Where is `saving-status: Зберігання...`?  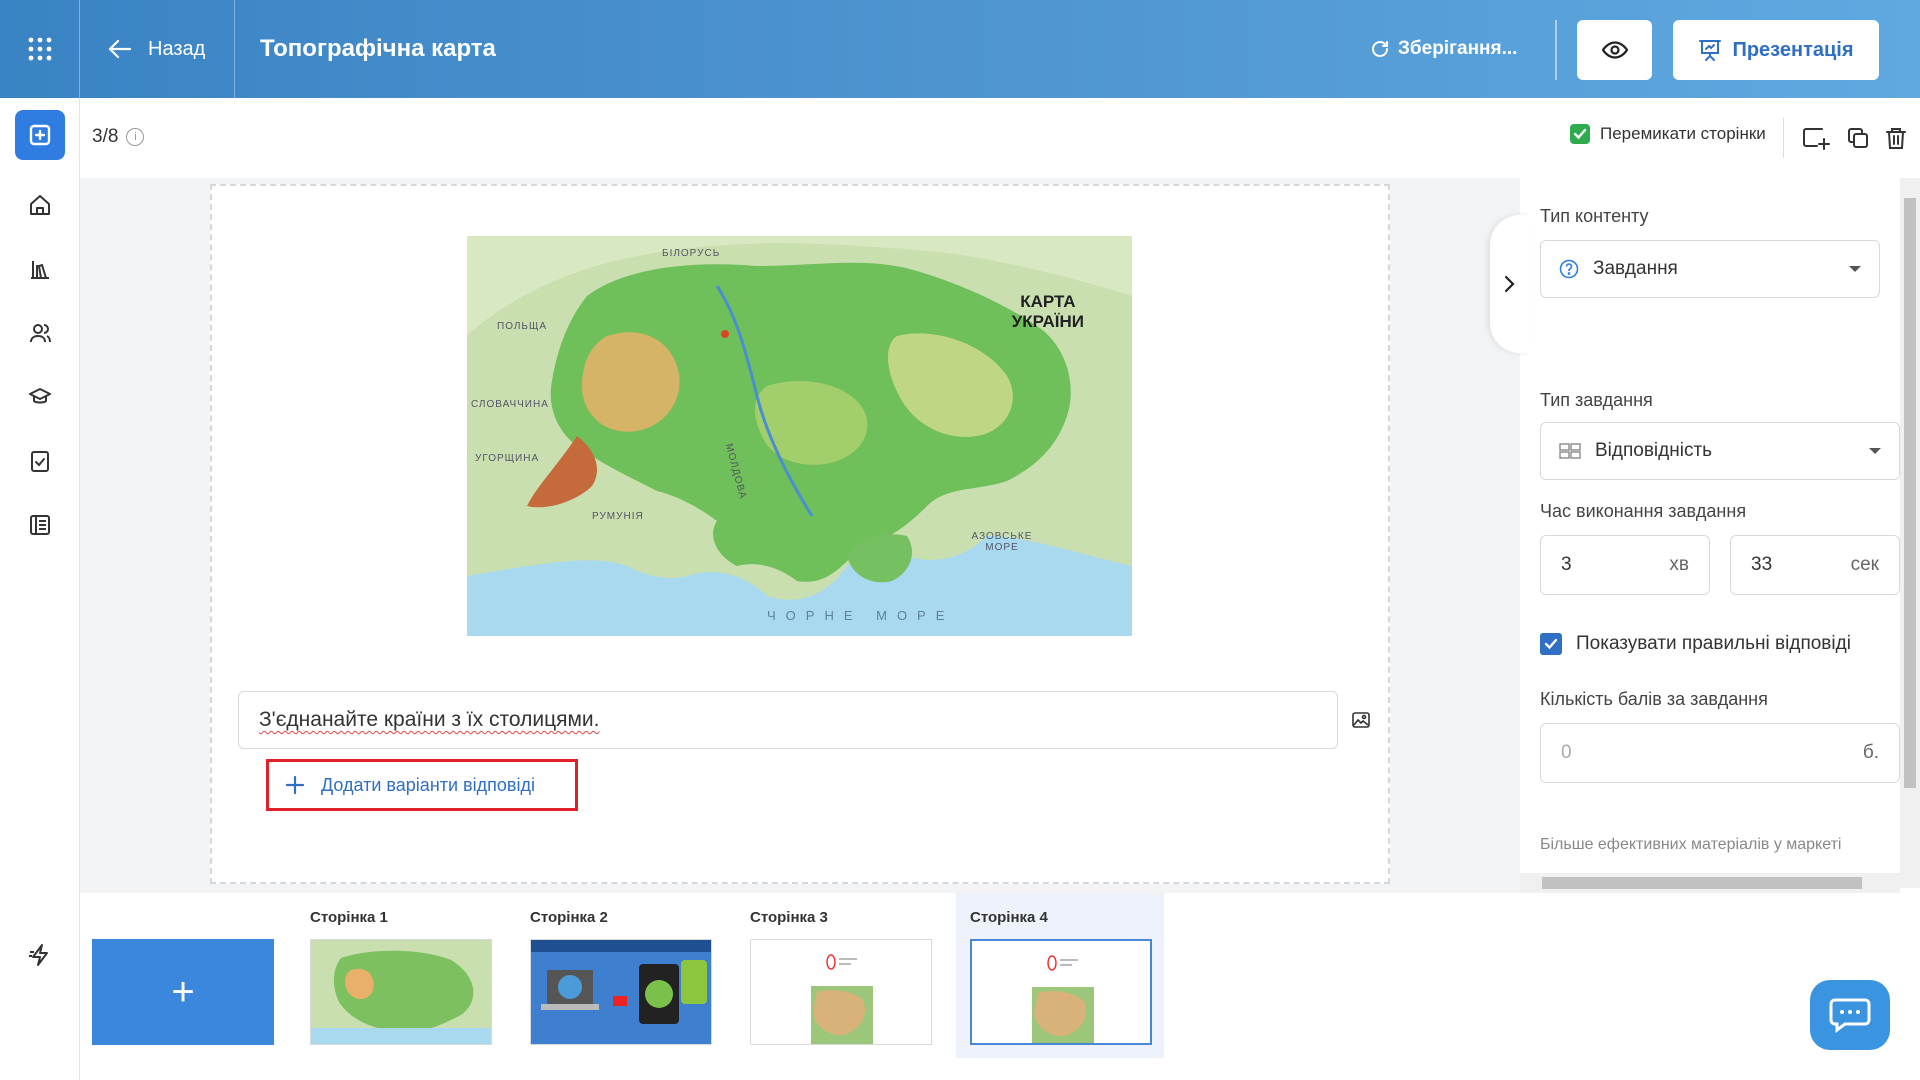
saving-status: Зберігання... is located at coordinates (1443, 49).